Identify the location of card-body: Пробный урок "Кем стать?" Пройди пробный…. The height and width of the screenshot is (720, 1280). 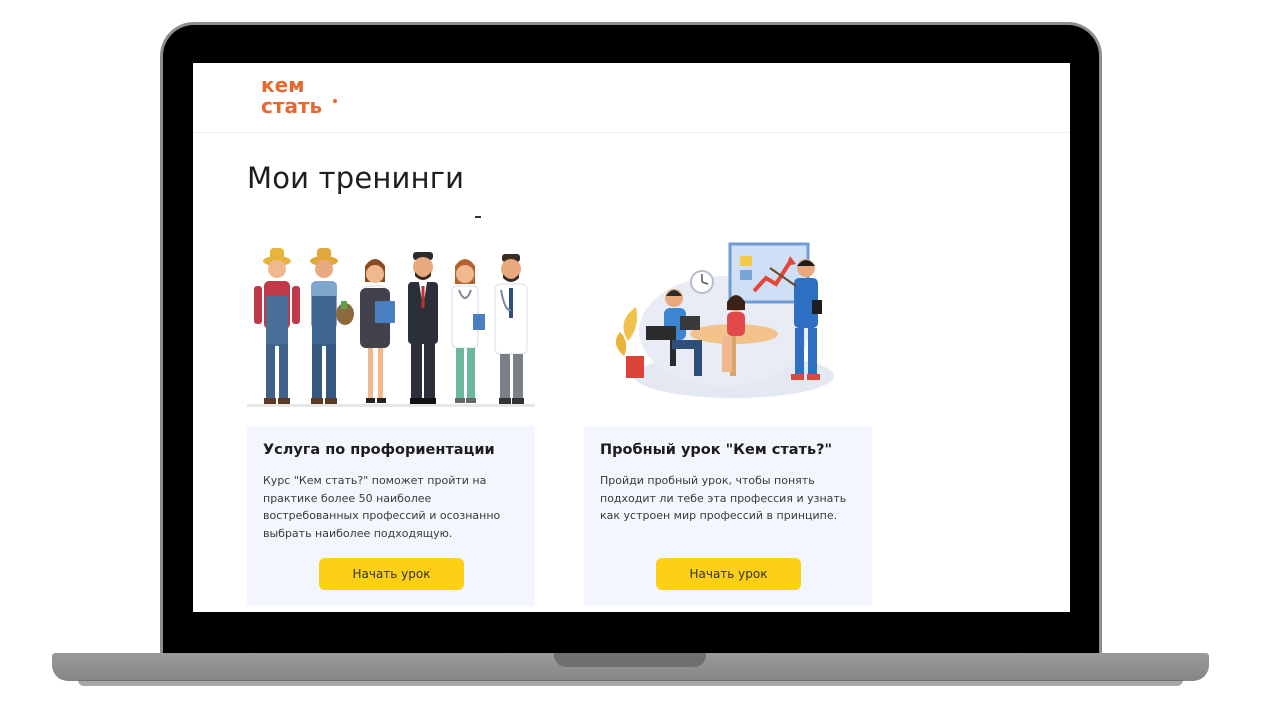
(728, 516).